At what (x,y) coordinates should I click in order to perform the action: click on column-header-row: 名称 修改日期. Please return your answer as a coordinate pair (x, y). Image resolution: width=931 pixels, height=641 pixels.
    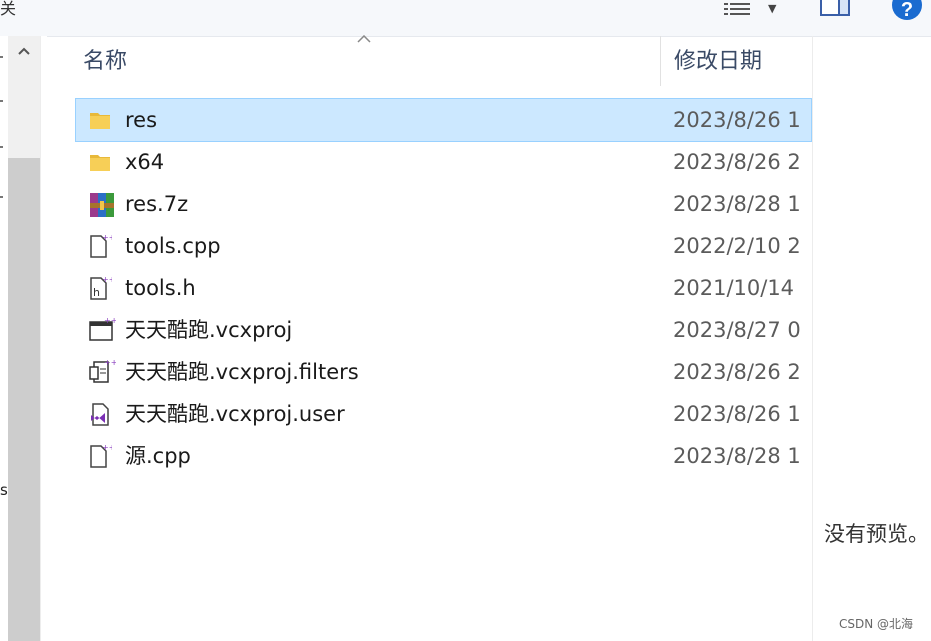
    Looking at the image, I should click on (429, 62).